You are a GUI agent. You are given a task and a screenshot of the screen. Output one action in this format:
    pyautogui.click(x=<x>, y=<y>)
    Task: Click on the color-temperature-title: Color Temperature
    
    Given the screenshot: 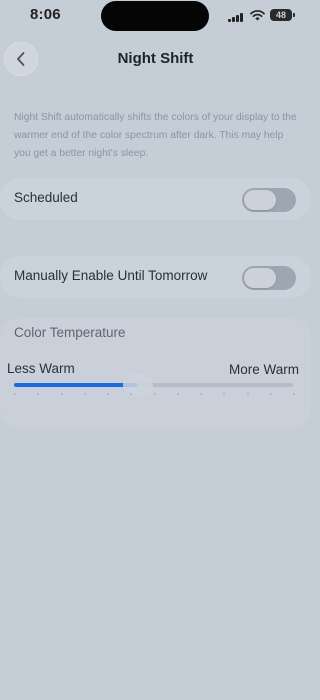 What is the action you would take?
    pyautogui.click(x=70, y=332)
    